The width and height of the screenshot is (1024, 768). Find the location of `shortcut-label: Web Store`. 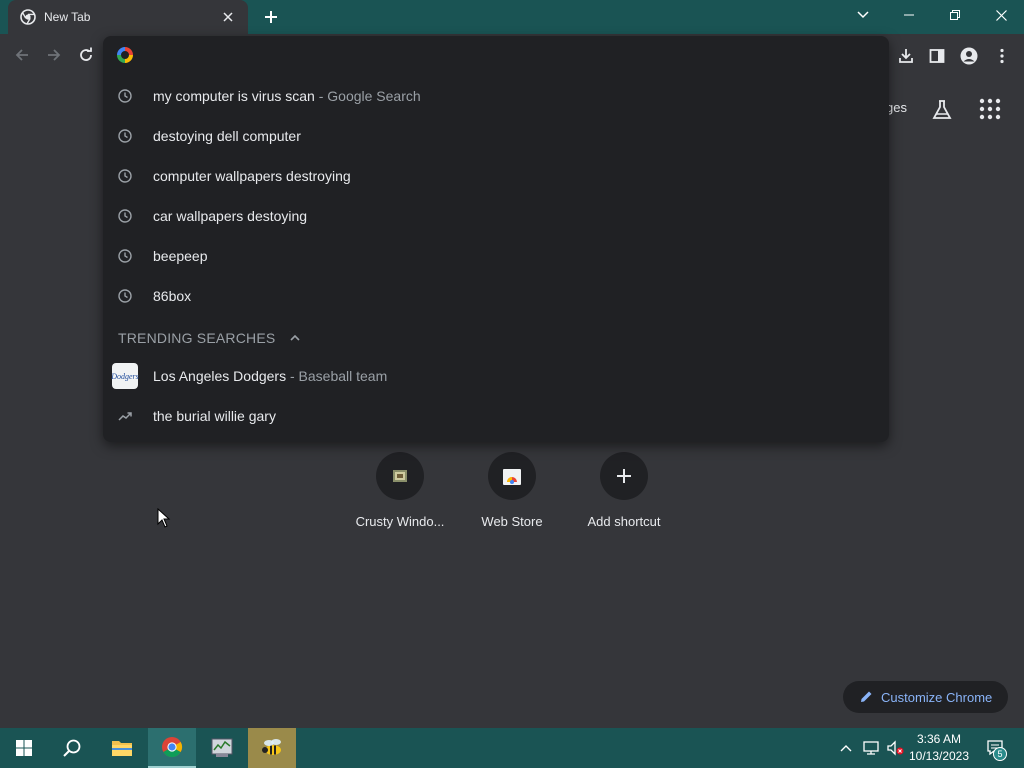

shortcut-label: Web Store is located at coordinates (512, 521).